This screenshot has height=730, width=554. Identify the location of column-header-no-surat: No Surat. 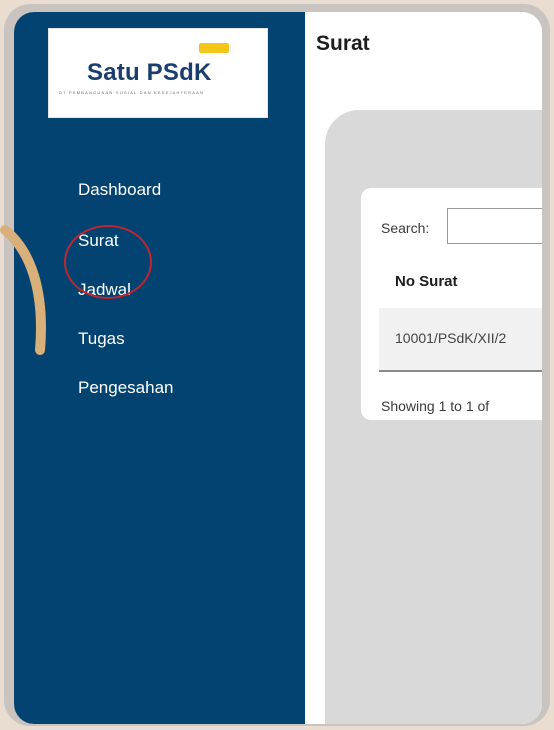
(426, 281).